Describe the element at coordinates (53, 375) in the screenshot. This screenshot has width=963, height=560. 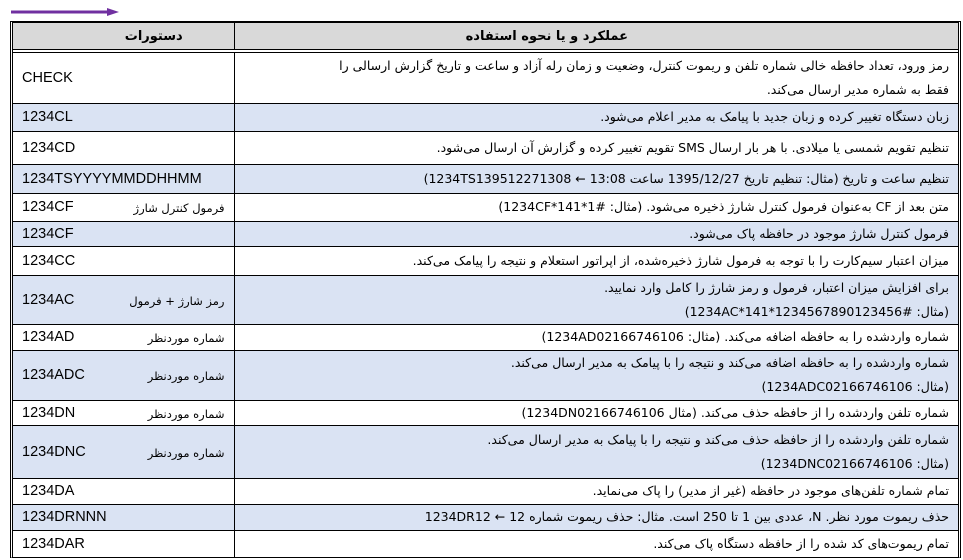
I see `command-code: 1234ADC` at that location.